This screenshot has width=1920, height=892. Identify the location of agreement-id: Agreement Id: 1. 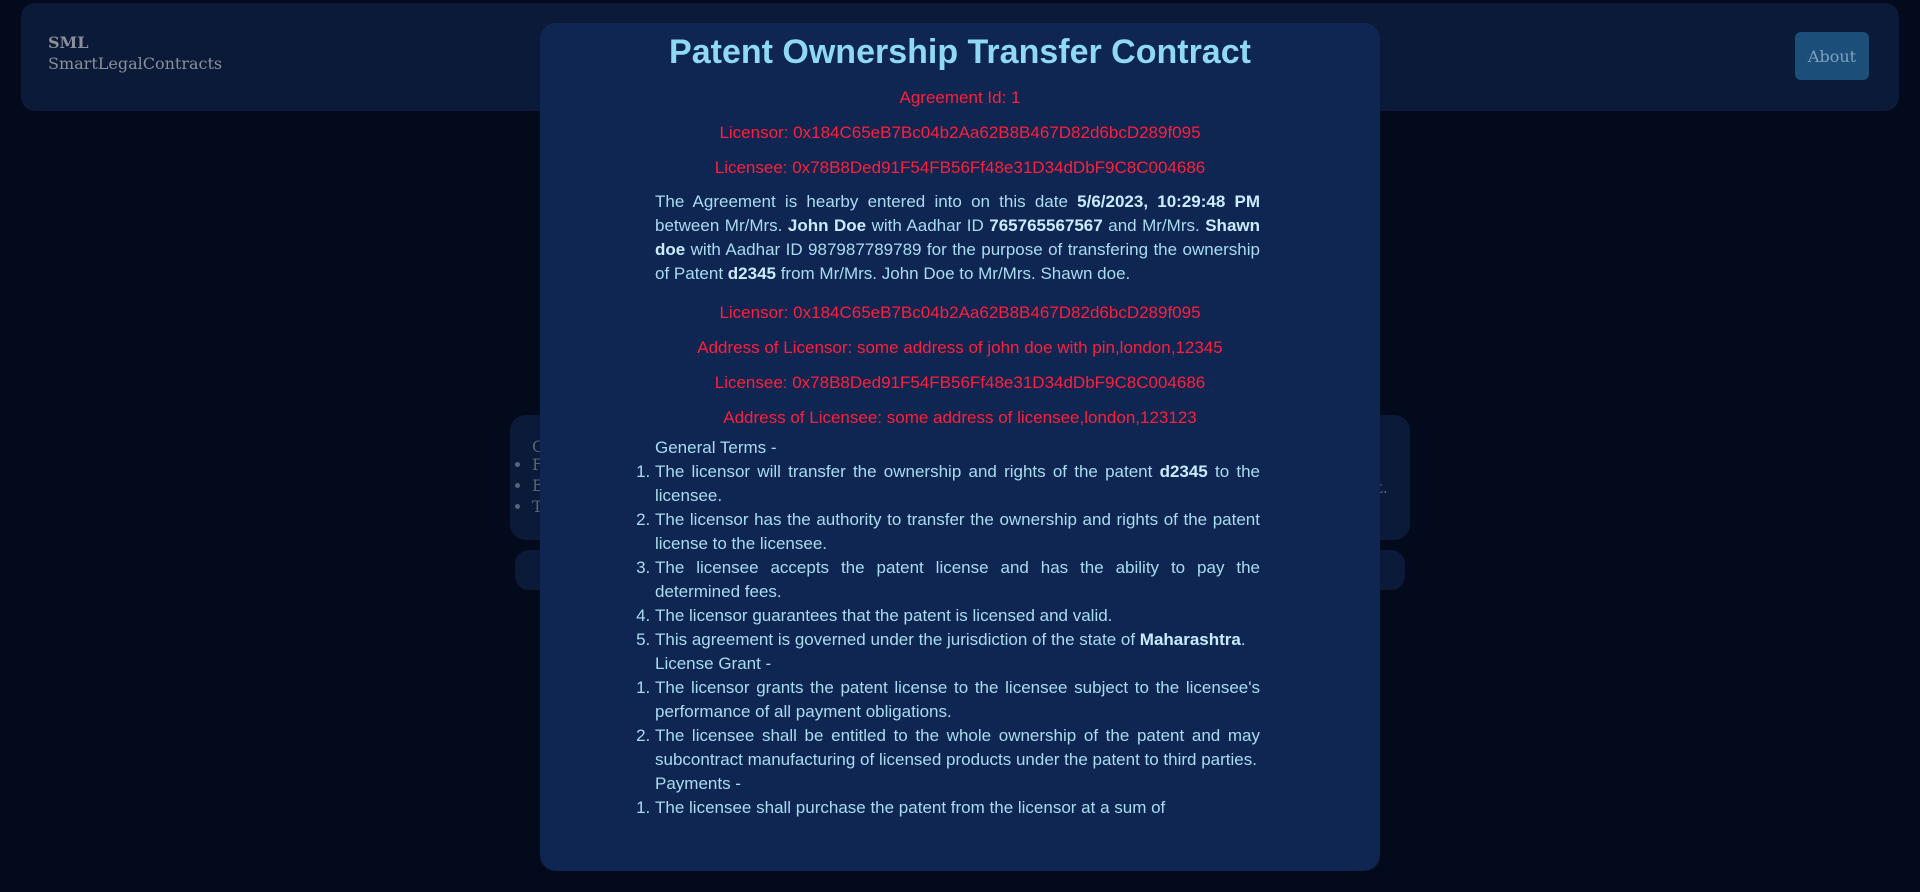
(960, 97).